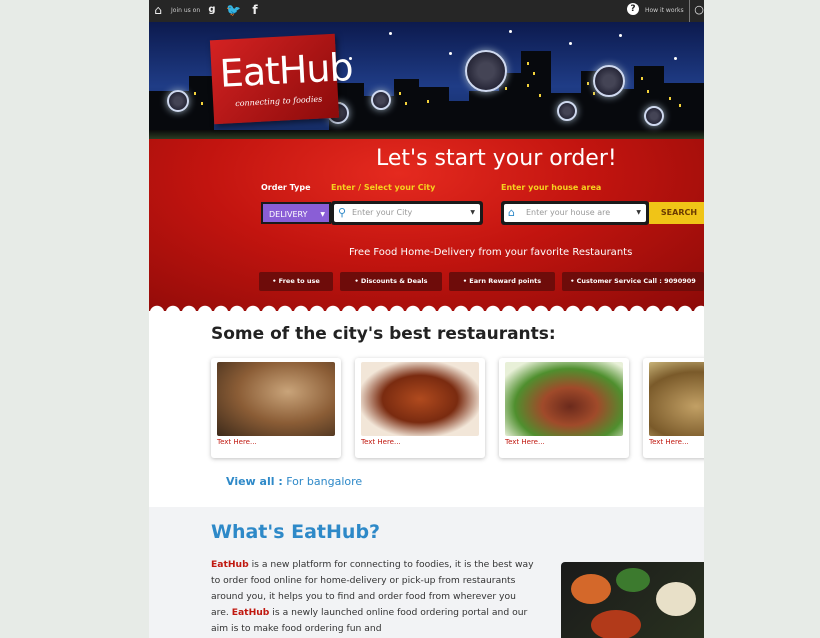  What do you see at coordinates (342, 212) in the screenshot?
I see `location-pin-icon: ⚲` at bounding box center [342, 212].